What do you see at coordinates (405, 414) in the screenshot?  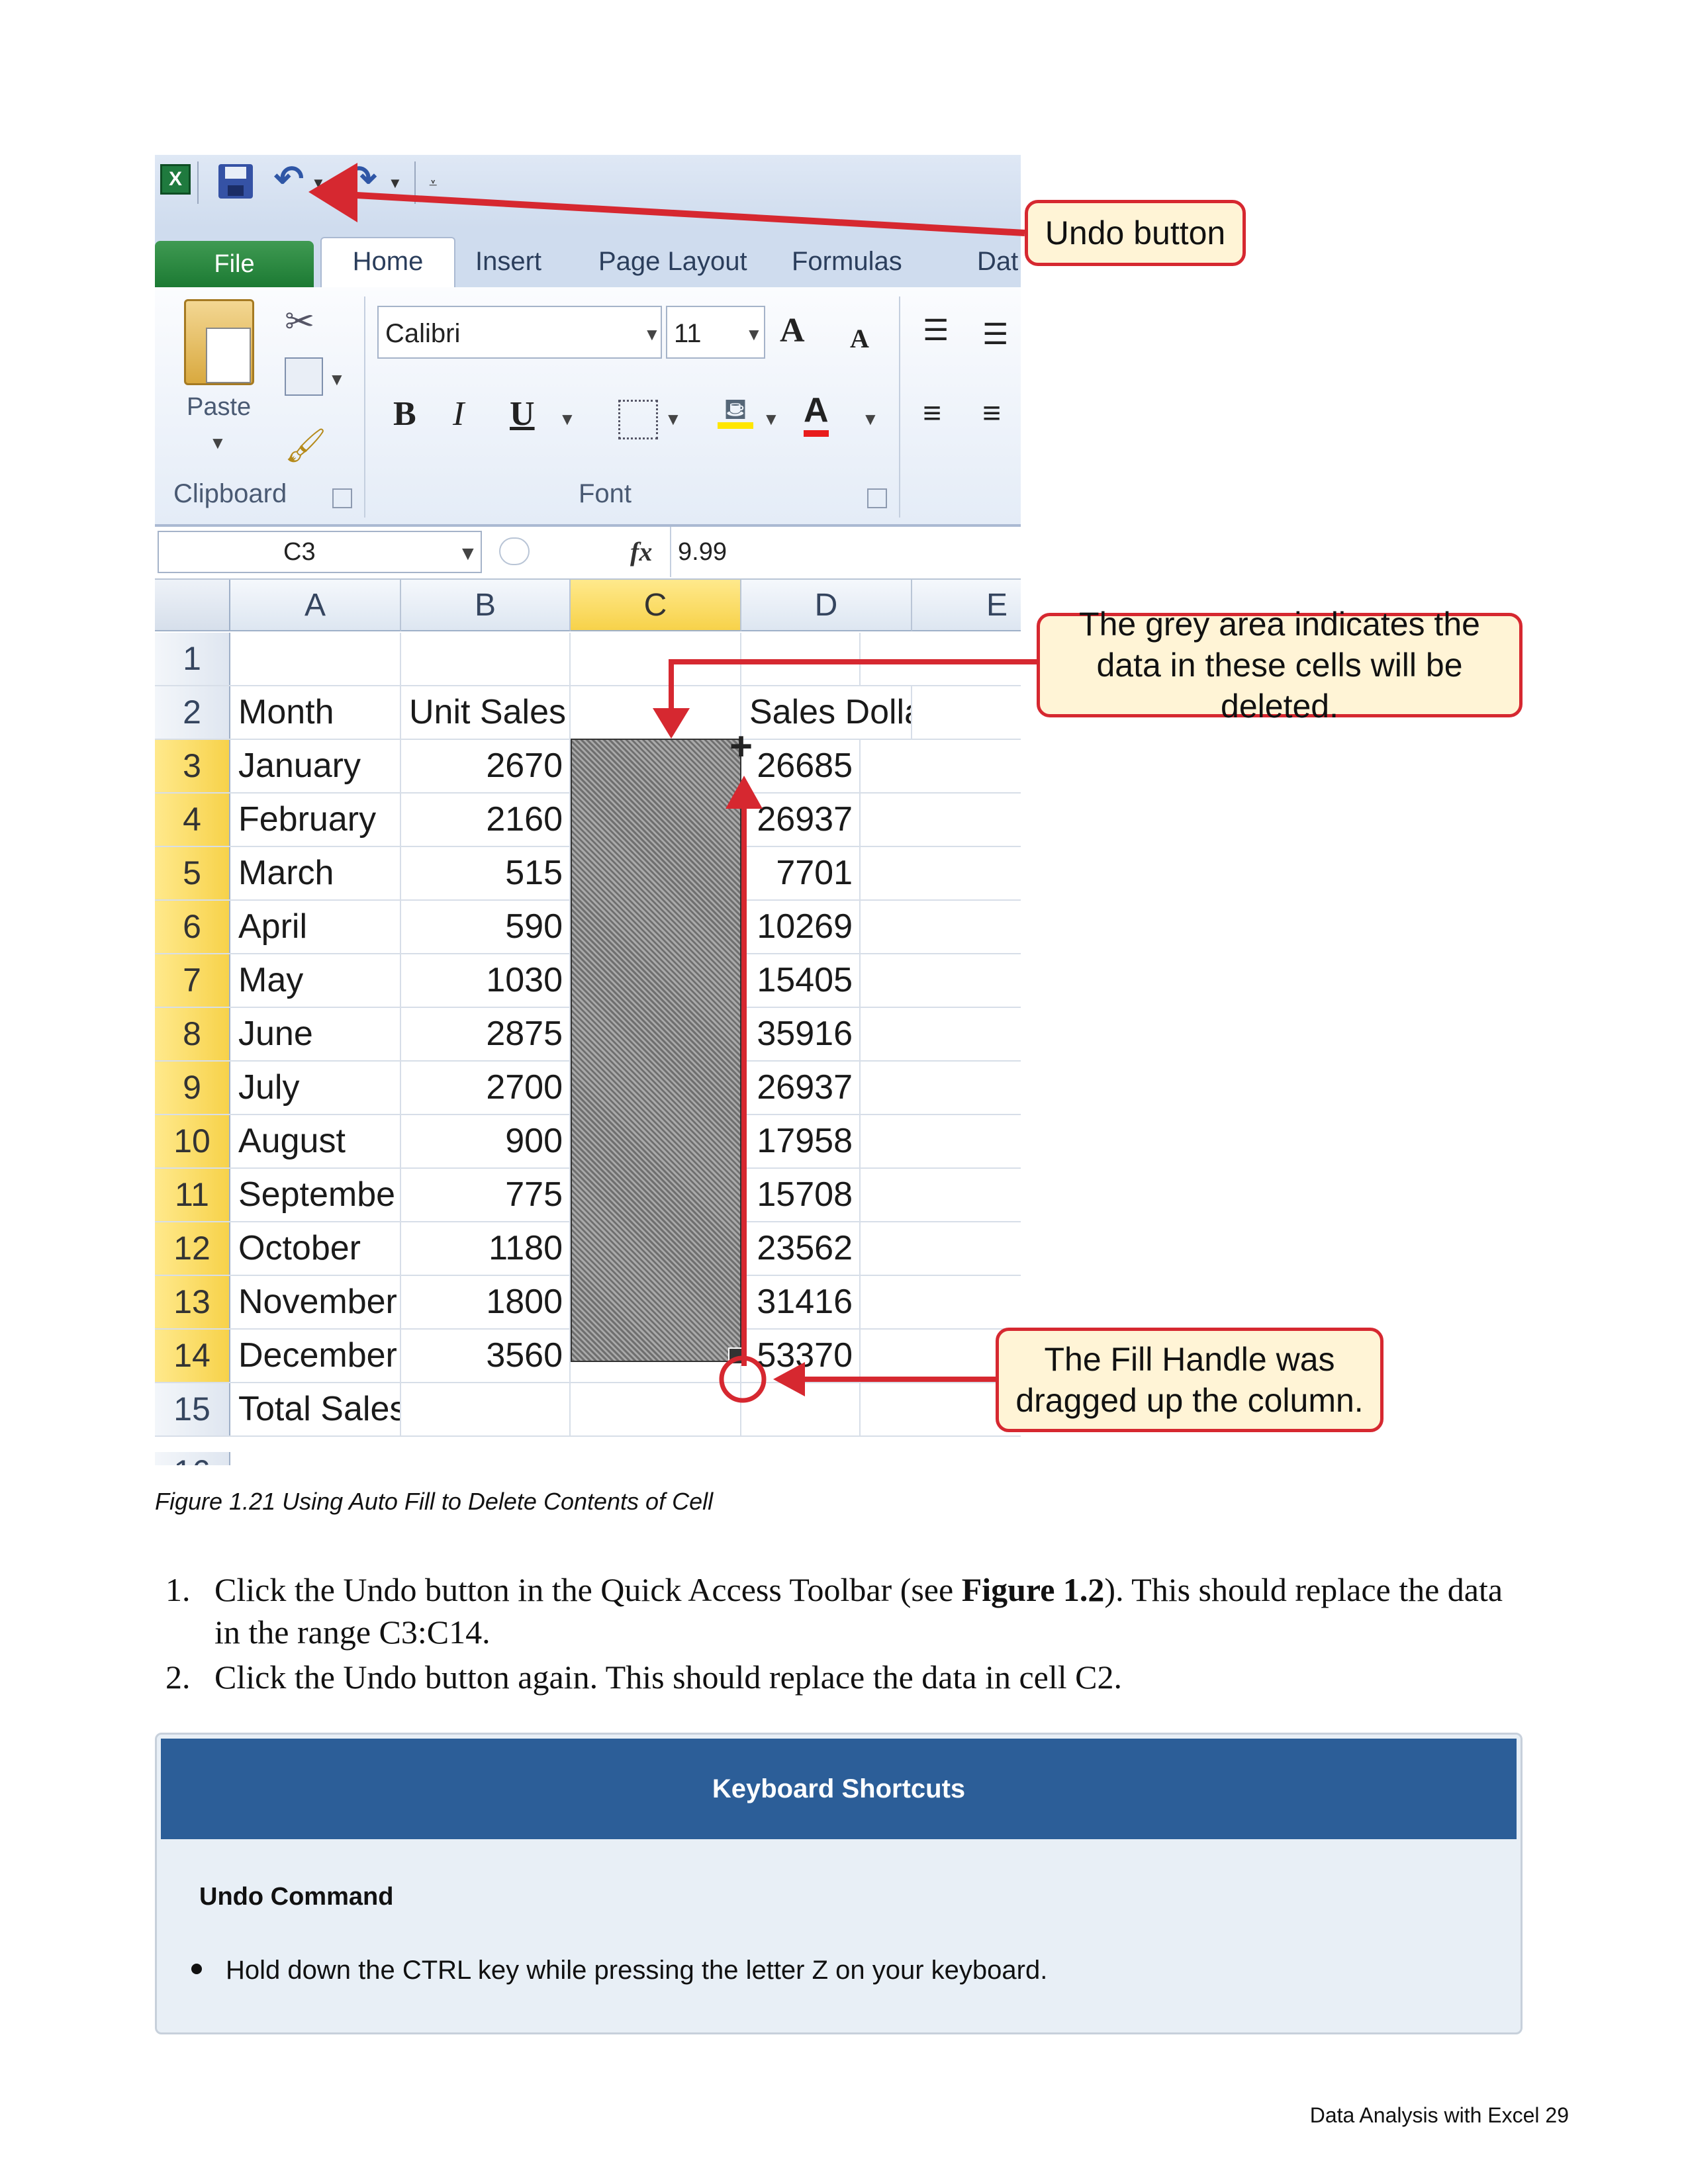 I see `bold-button: B` at bounding box center [405, 414].